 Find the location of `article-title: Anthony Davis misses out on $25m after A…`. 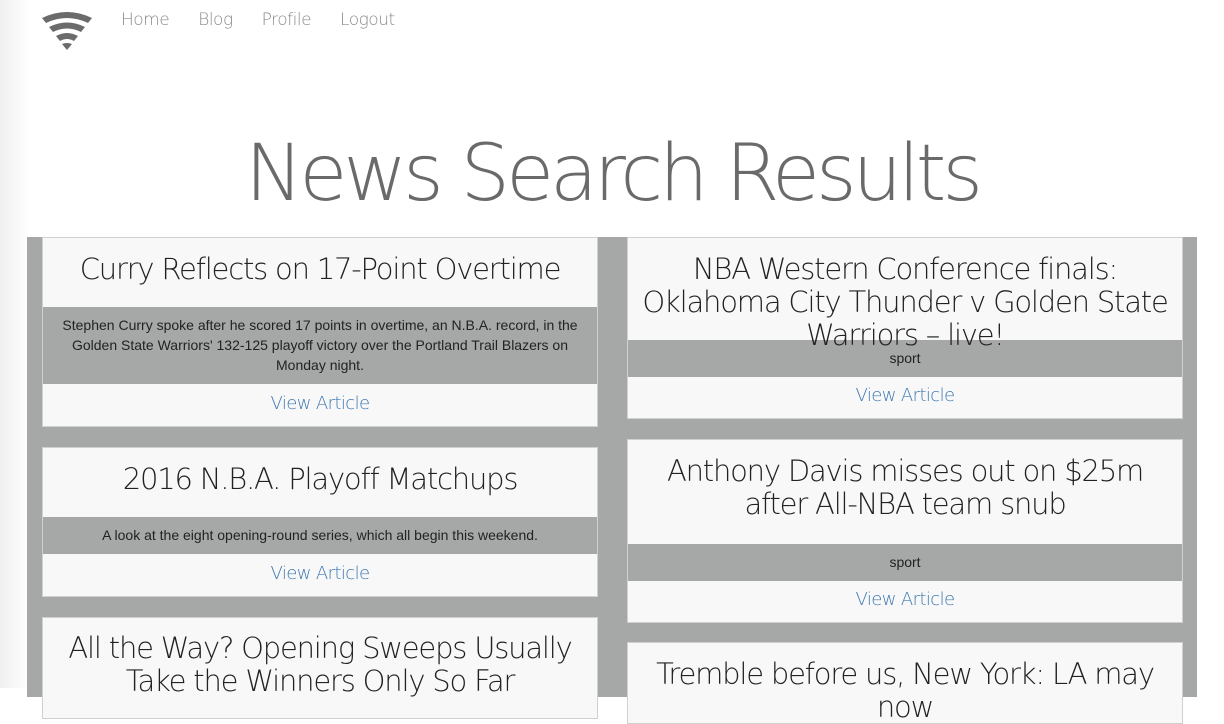

article-title: Anthony Davis misses out on $25m after A… is located at coordinates (905, 487).